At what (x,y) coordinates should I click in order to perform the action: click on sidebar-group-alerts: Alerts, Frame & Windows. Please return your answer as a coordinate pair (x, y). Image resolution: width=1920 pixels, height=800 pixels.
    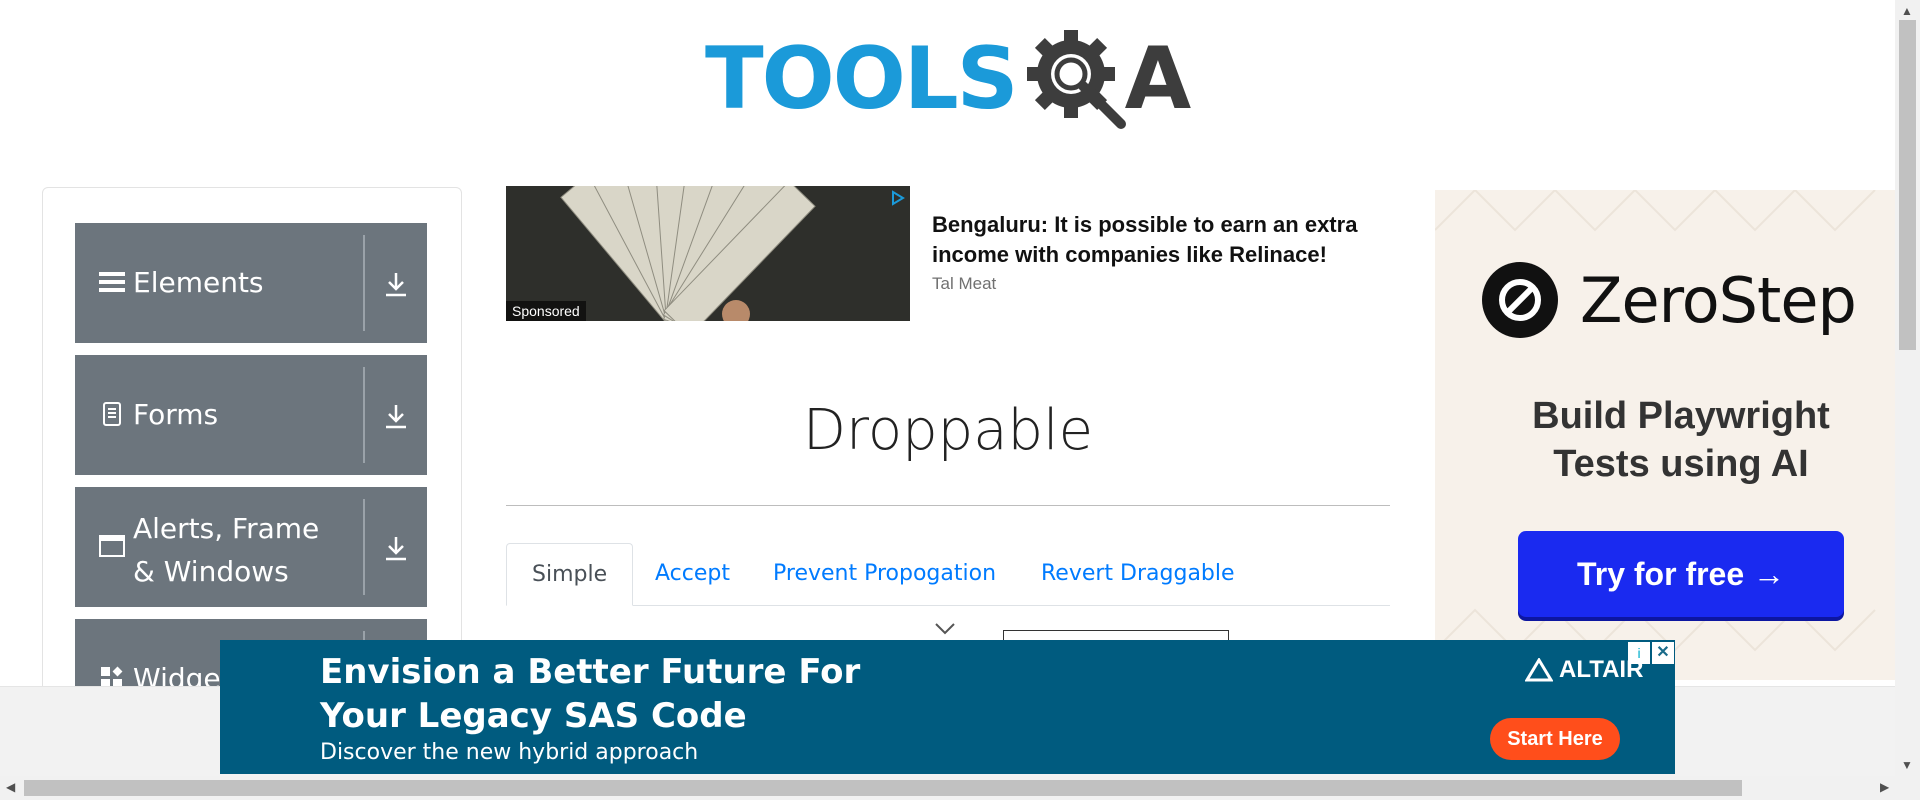
    Looking at the image, I should click on (251, 547).